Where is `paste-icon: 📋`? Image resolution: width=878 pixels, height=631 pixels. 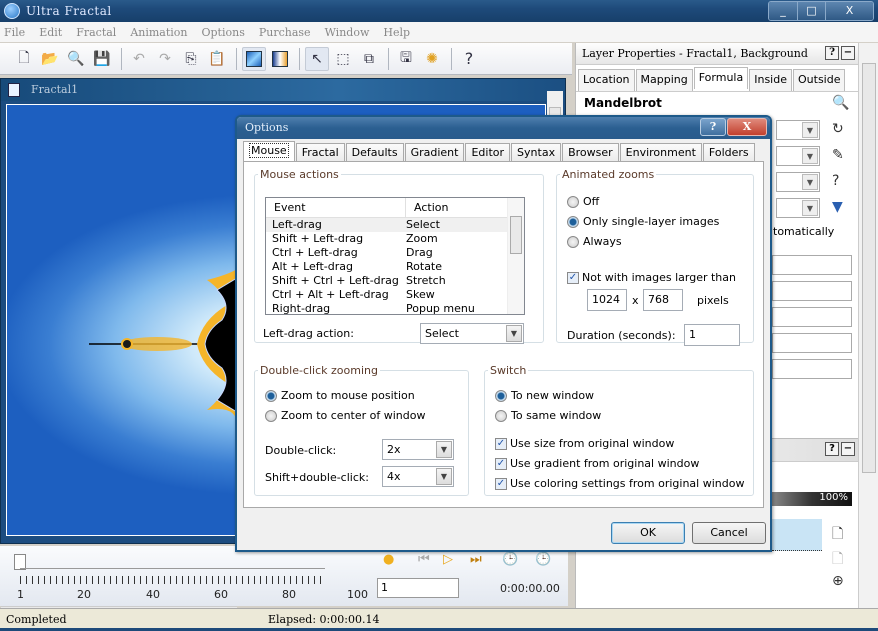 paste-icon: 📋 is located at coordinates (217, 59).